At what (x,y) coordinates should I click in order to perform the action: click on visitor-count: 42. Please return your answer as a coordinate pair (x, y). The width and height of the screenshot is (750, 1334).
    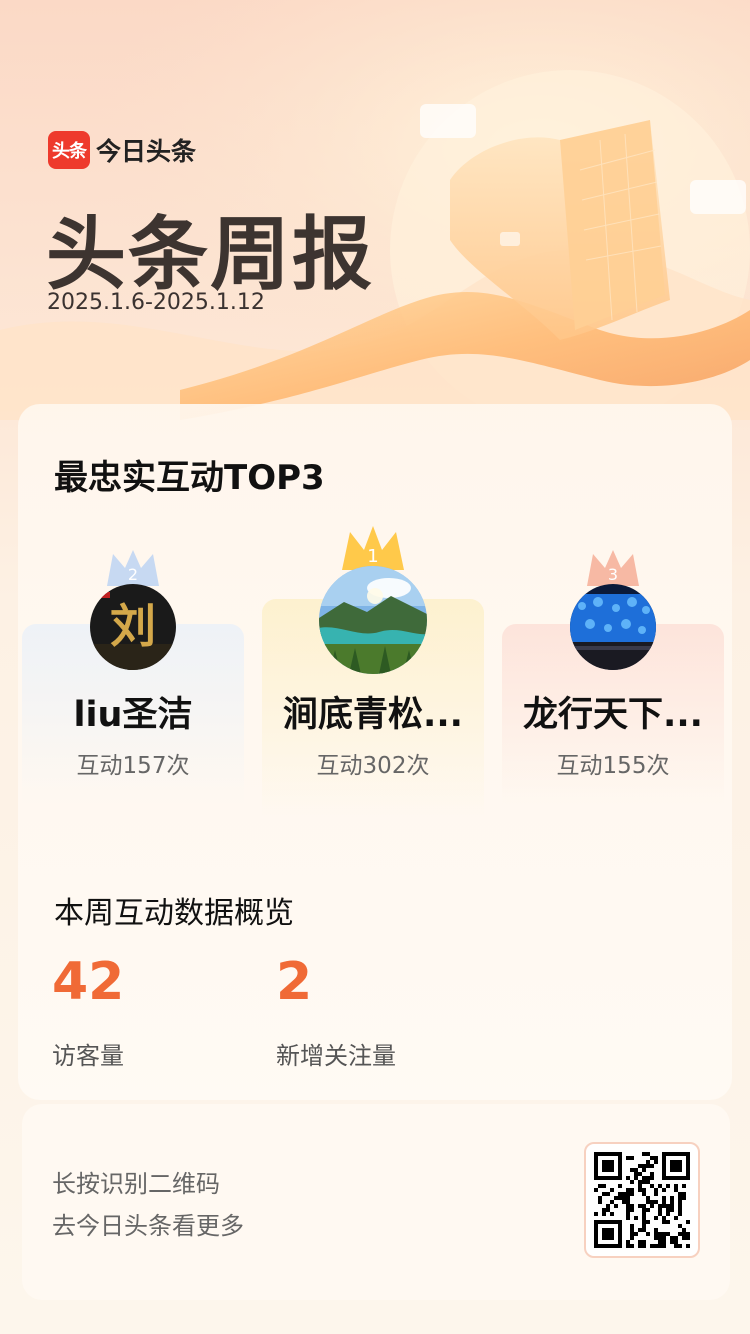
    Looking at the image, I should click on (88, 982).